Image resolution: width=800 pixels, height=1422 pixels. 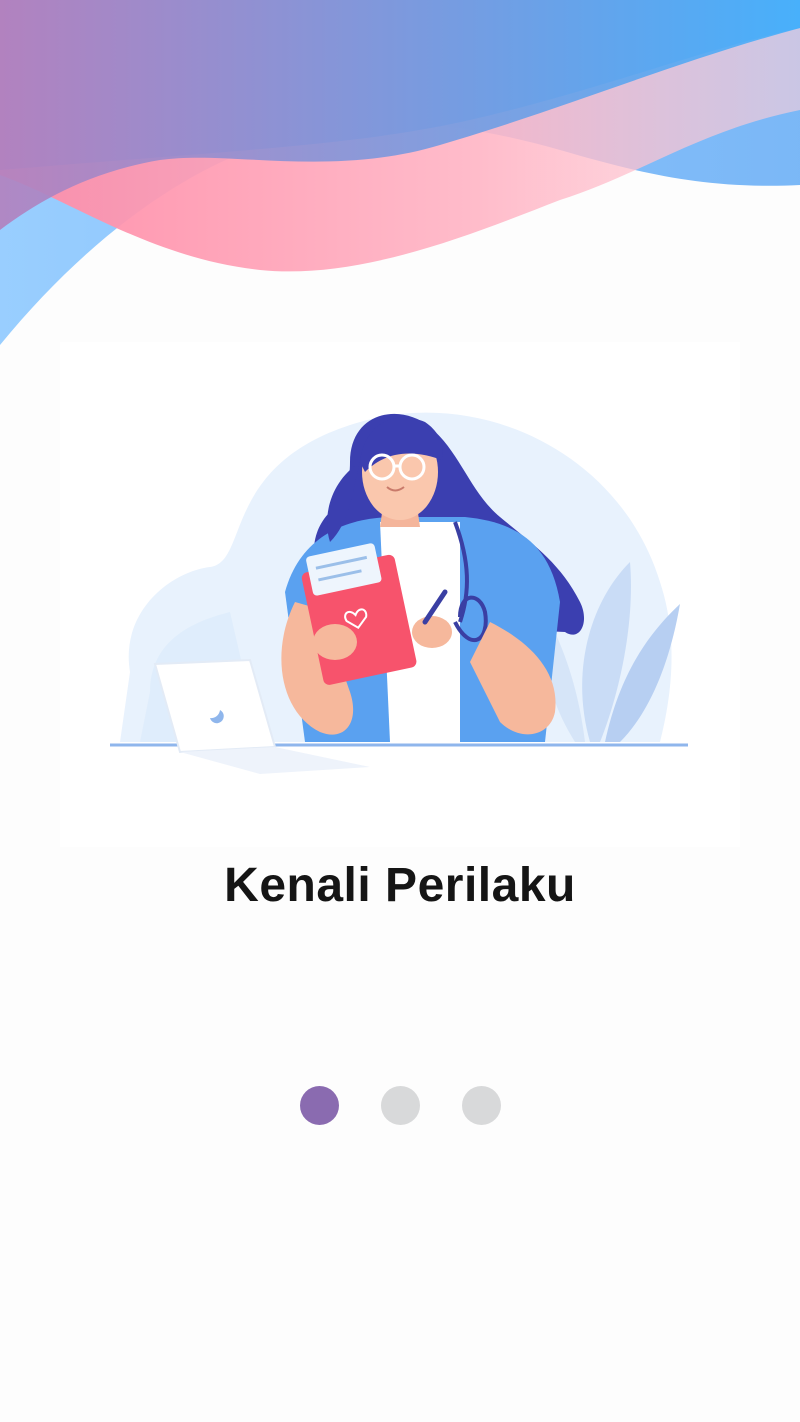 I want to click on page-dot-1-active, so click(x=319, y=1105).